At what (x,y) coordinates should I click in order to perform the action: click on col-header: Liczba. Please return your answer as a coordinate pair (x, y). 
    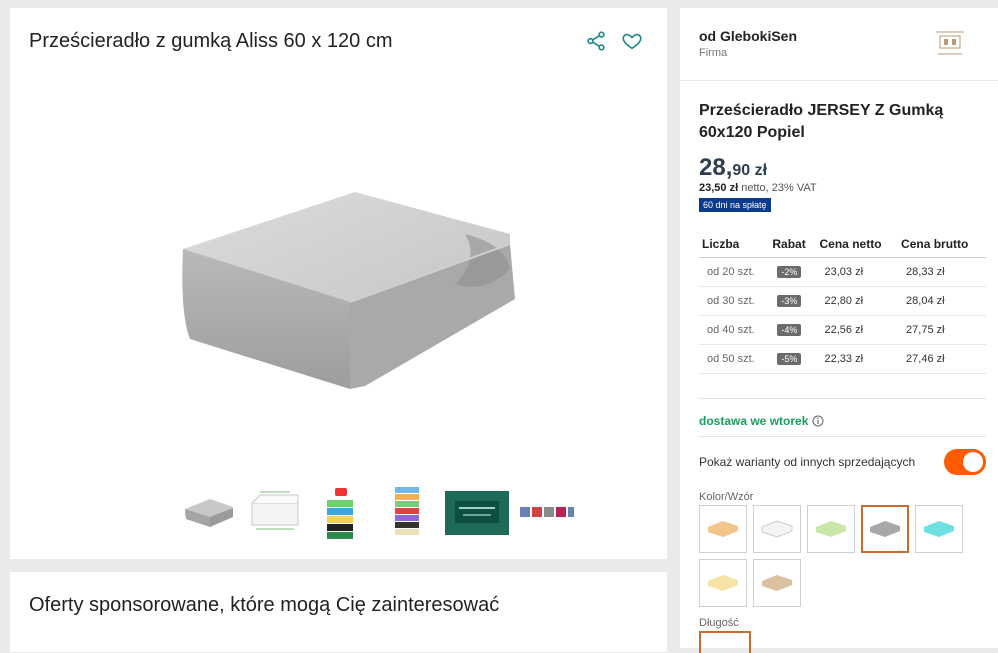
    Looking at the image, I should click on (734, 245).